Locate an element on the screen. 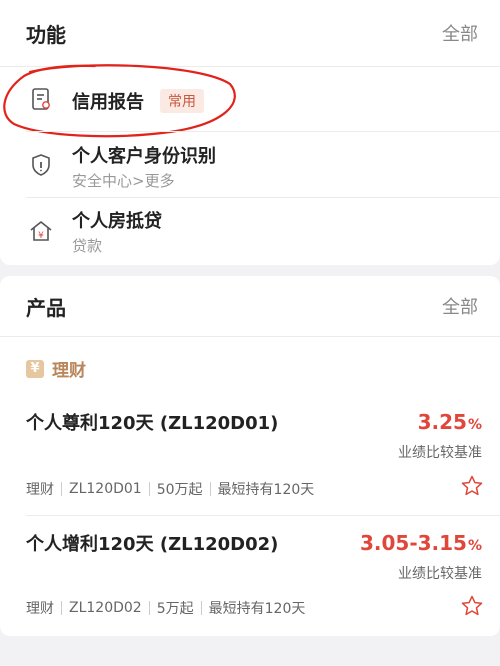  products-header: 产品 全部 is located at coordinates (252, 306).